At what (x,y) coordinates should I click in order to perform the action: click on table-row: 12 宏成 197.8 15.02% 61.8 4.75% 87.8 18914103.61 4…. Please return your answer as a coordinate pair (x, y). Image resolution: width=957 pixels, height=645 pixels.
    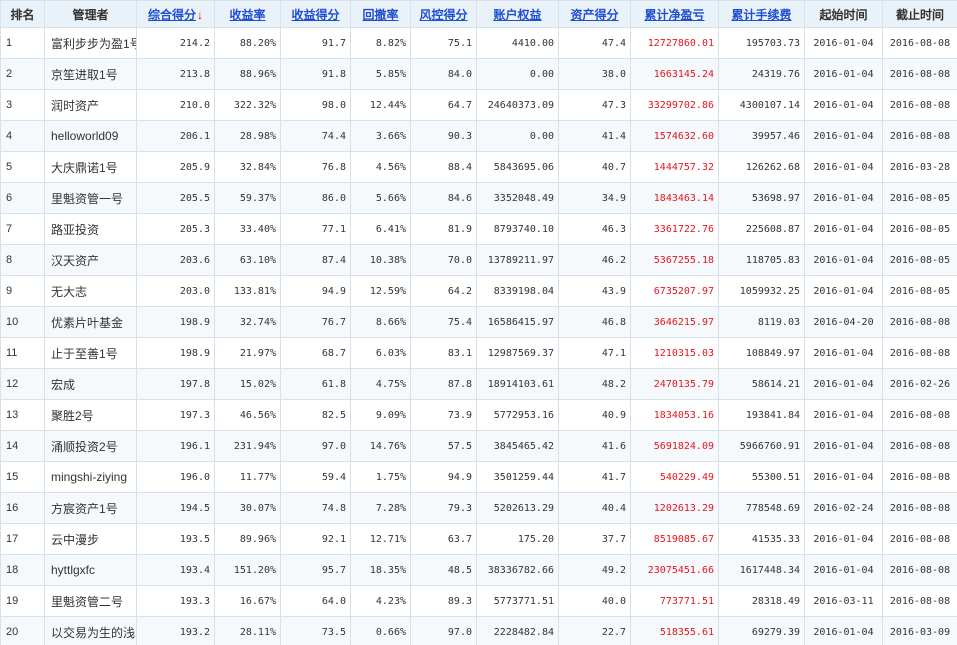
    Looking at the image, I should click on (478, 384).